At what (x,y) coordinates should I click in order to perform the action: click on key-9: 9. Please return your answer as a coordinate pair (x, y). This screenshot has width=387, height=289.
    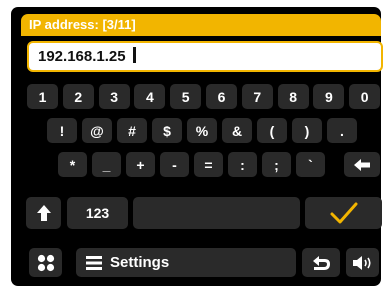
    Looking at the image, I should click on (329, 96).